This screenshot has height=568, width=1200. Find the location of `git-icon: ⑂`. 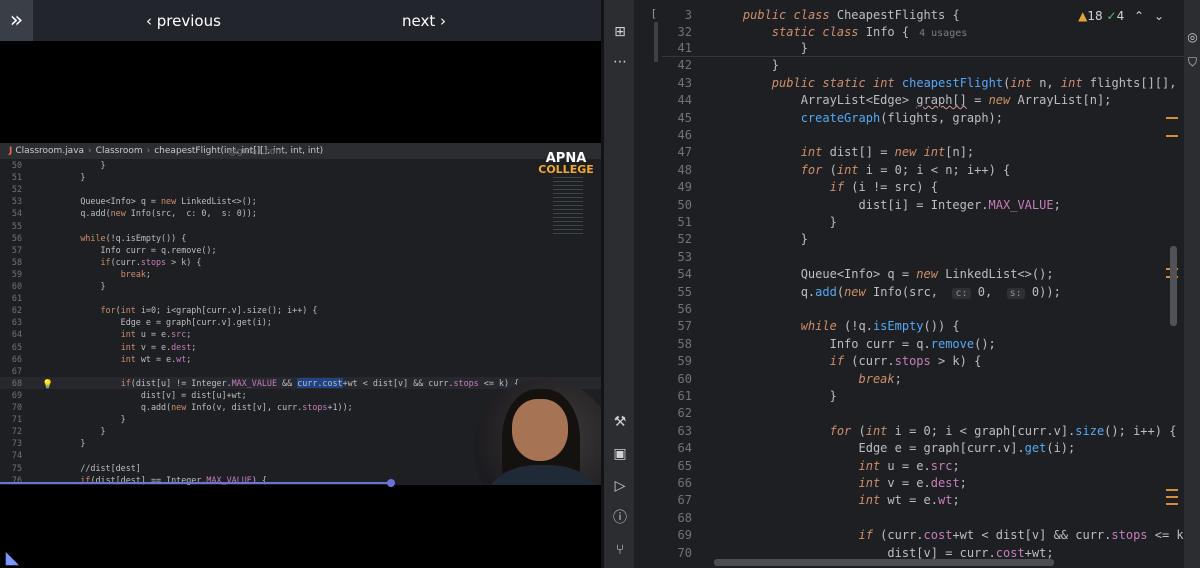

git-icon: ⑂ is located at coordinates (620, 550).